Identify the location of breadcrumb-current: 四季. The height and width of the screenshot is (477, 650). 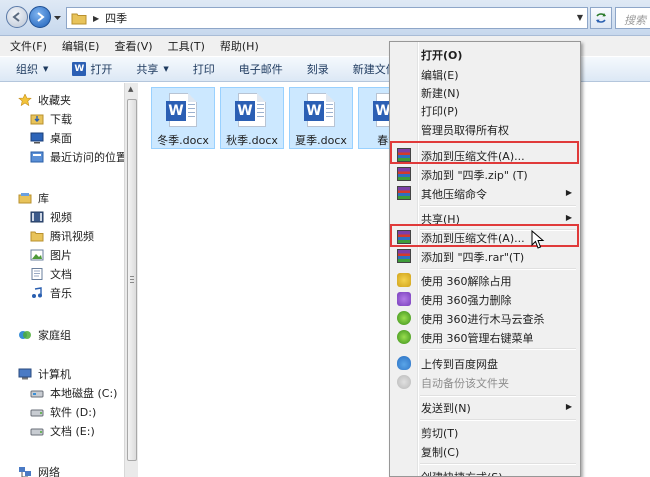
(116, 18).